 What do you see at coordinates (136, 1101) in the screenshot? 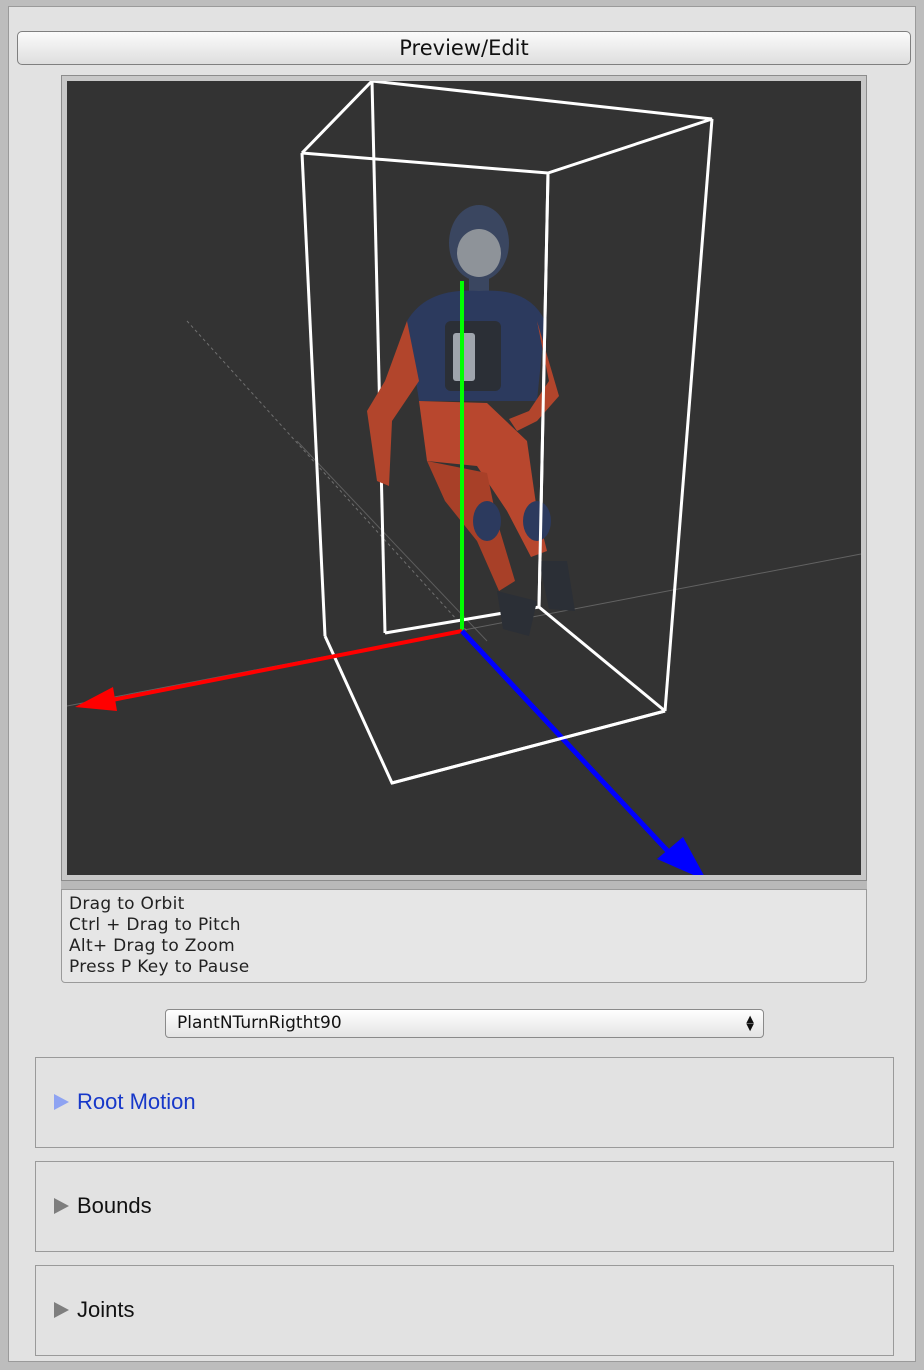
I see `foldout-label-root-motion: Root Motion` at bounding box center [136, 1101].